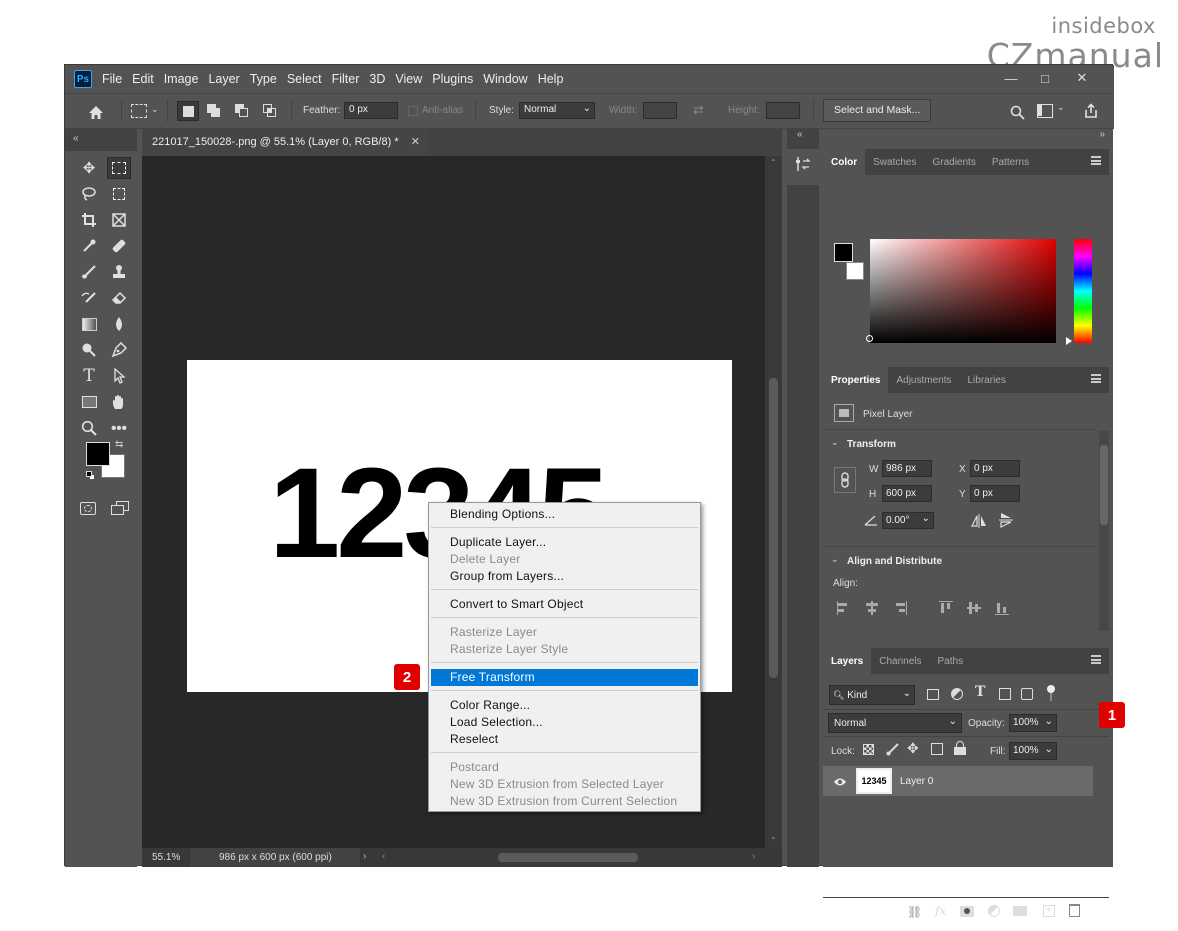  I want to click on style-select: Normal ⌄, so click(557, 110).